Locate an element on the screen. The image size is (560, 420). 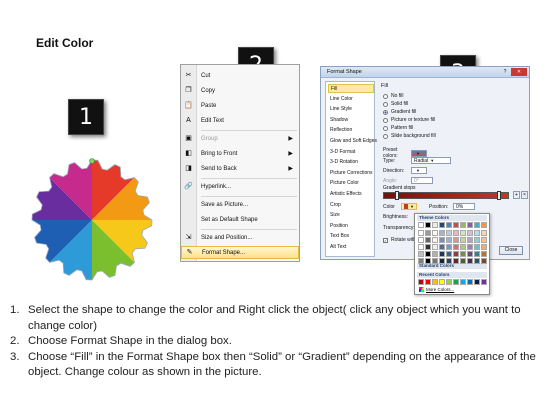
type-dropdown: Radial ▼ is located at coordinates (431, 160).